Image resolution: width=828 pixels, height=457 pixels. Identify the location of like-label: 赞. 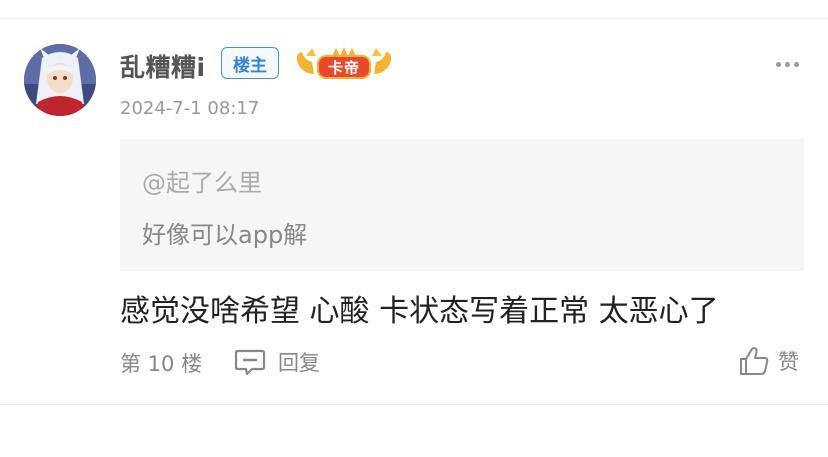
(788, 362).